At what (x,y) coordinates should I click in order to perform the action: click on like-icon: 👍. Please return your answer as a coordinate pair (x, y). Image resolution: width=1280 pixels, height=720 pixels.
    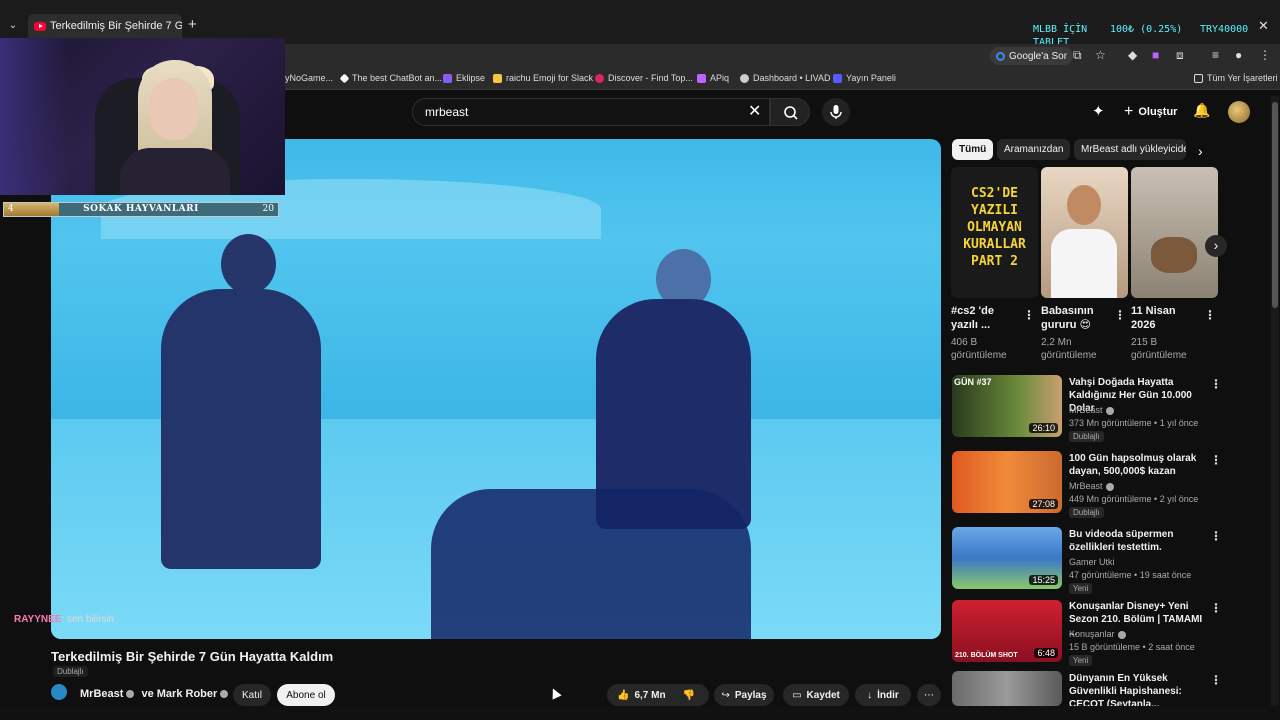
    Looking at the image, I should click on (623, 695).